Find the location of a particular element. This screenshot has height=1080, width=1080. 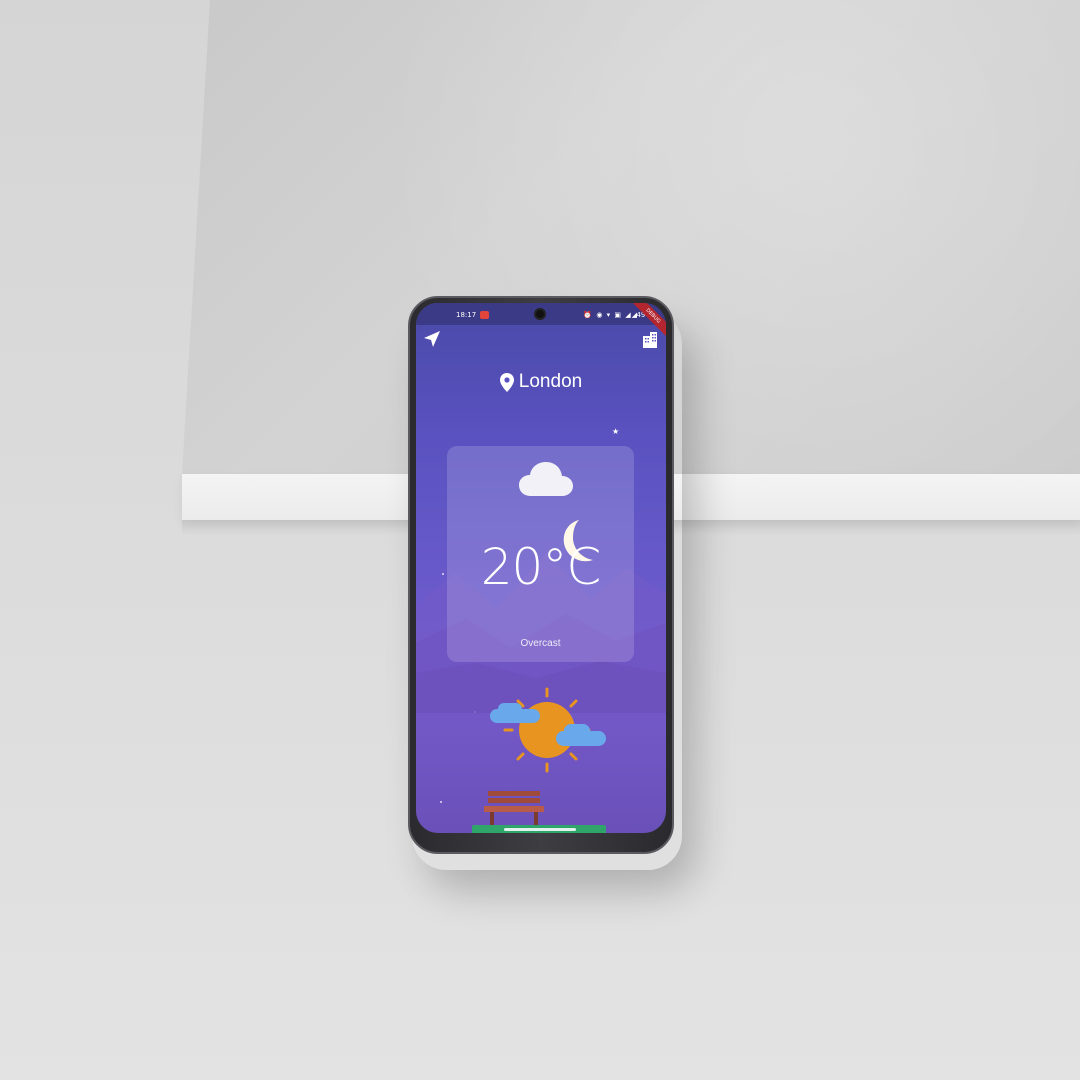

cloud-icon is located at coordinates (546, 479).